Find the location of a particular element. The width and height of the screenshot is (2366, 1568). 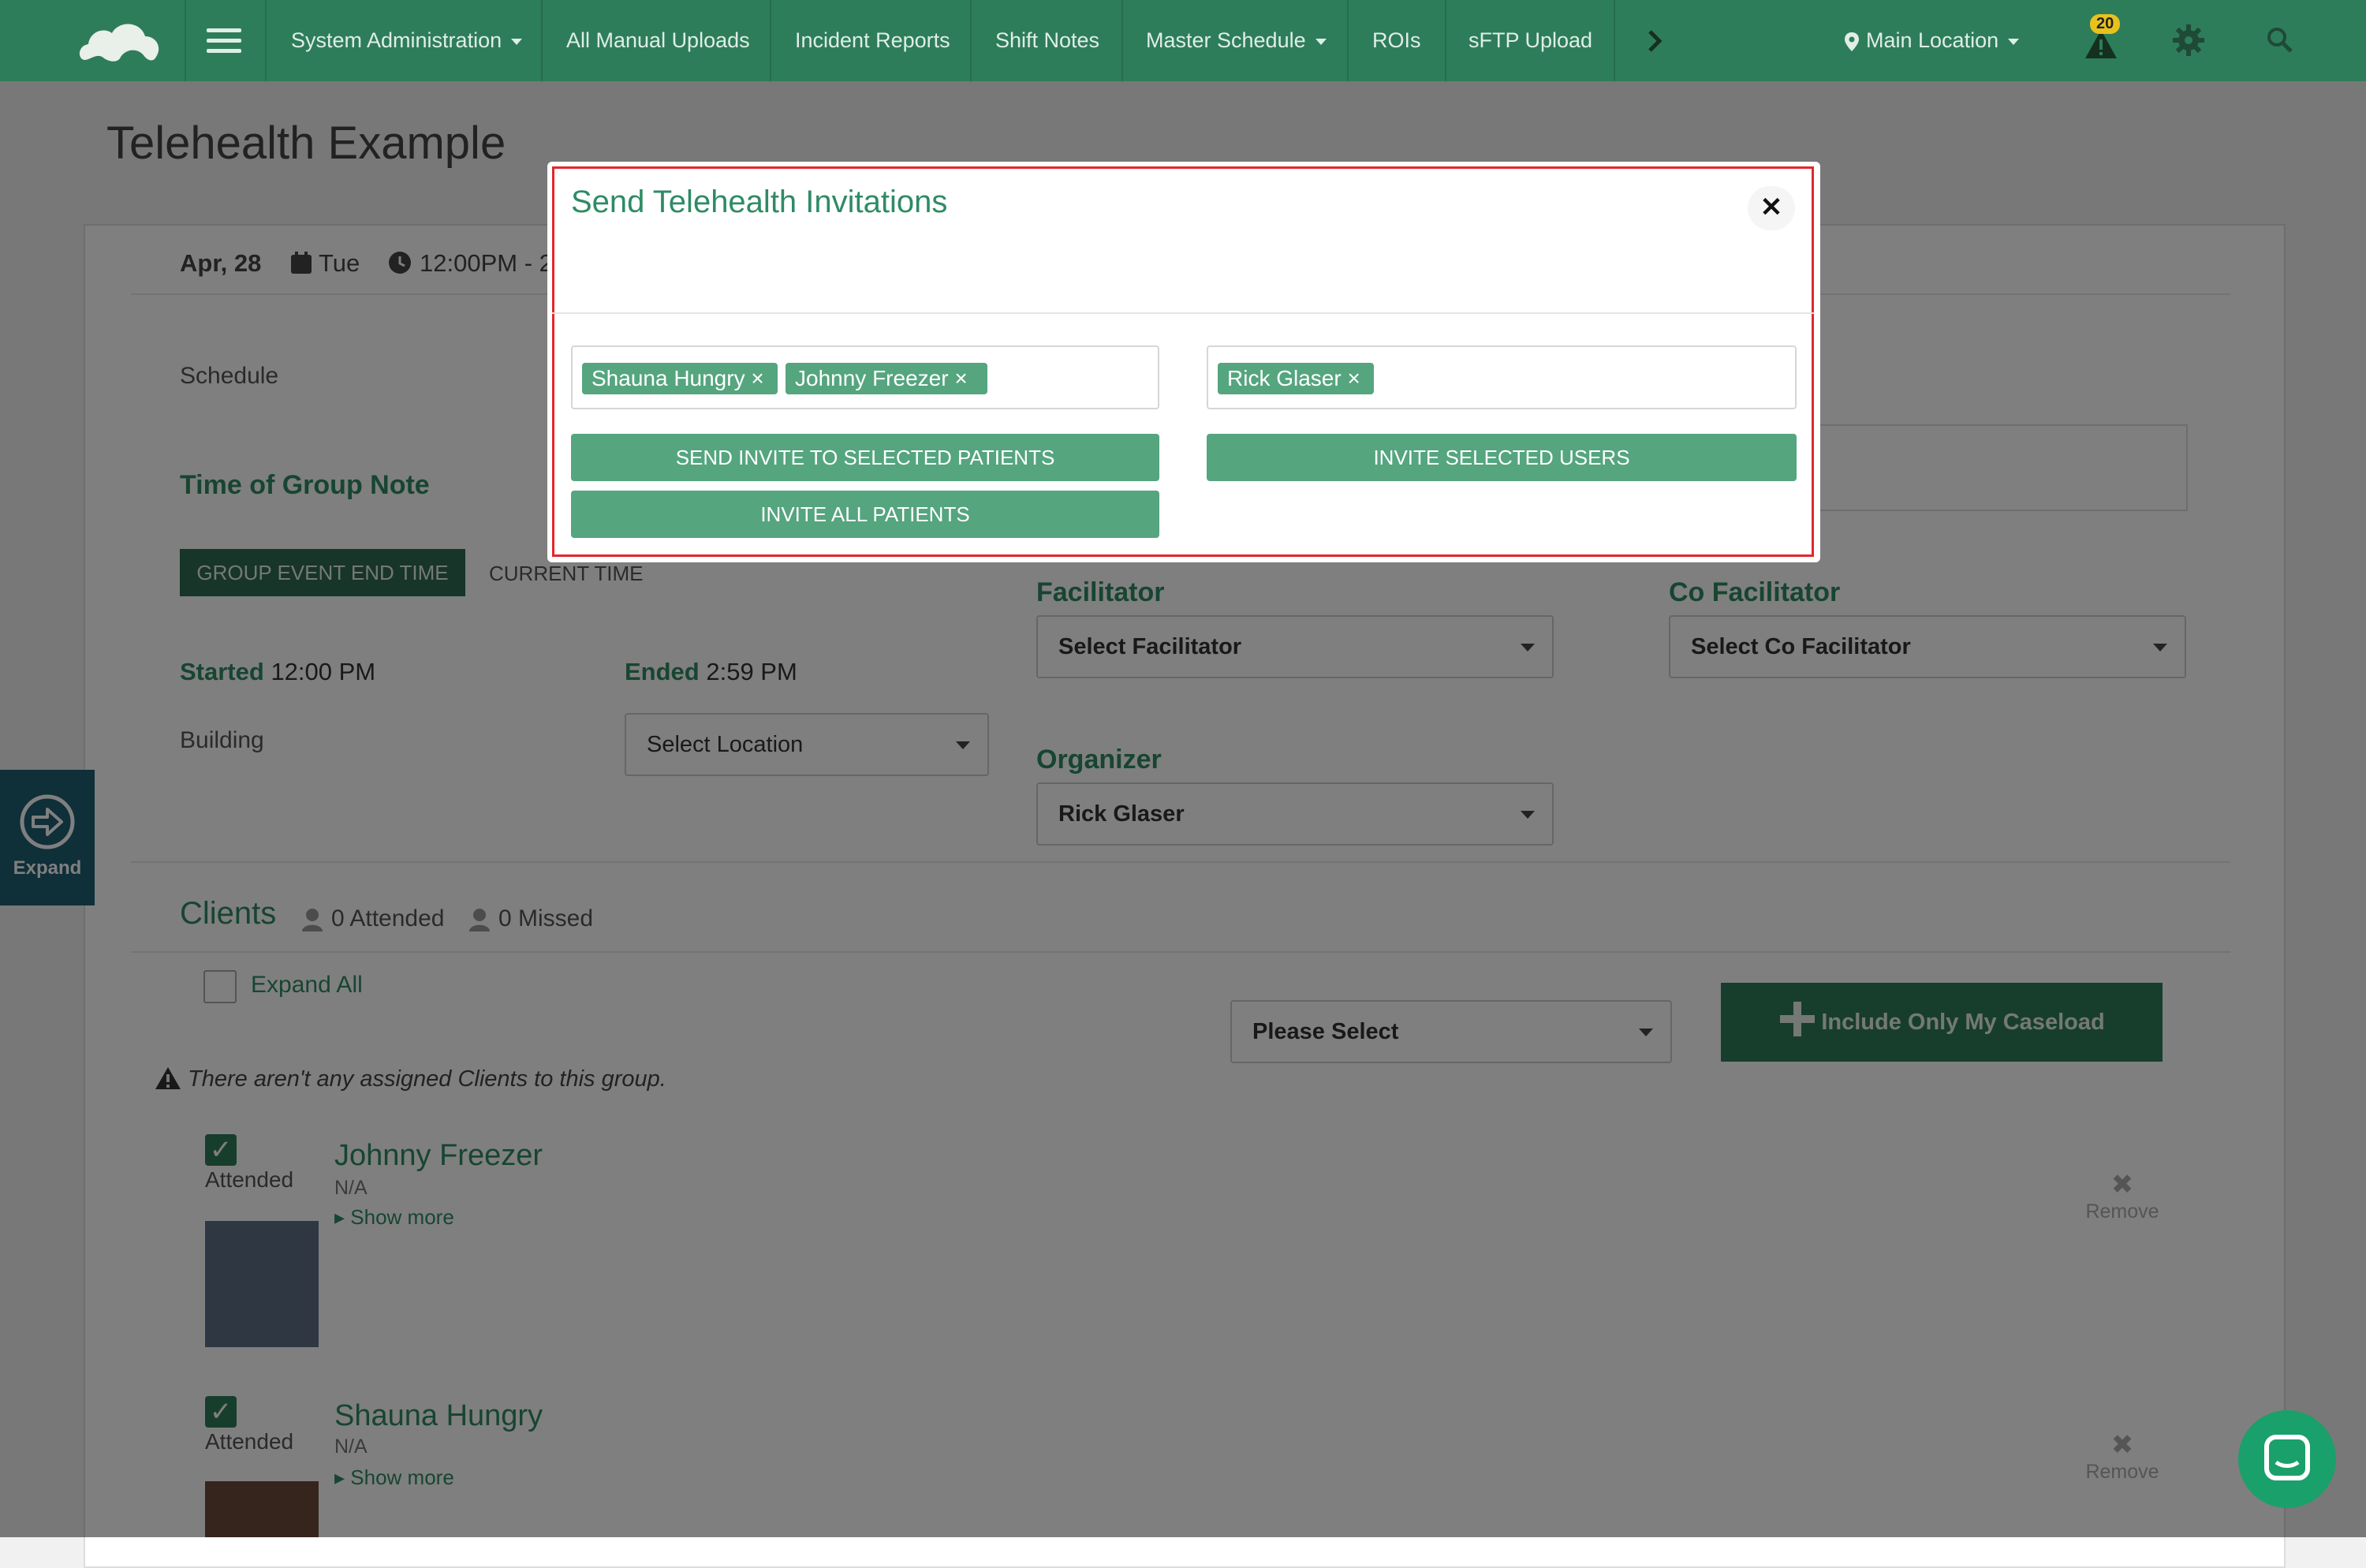

nav-sftp-upload: sFTP Upload is located at coordinates (1530, 40).